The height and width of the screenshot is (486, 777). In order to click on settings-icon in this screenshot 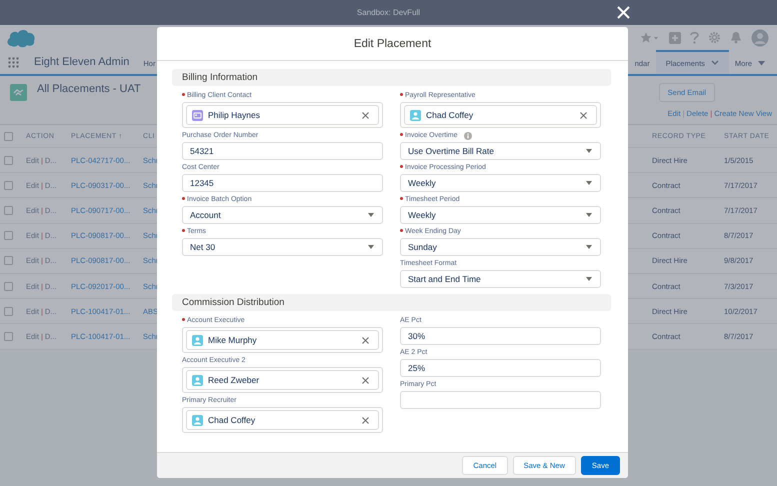, I will do `click(714, 37)`.